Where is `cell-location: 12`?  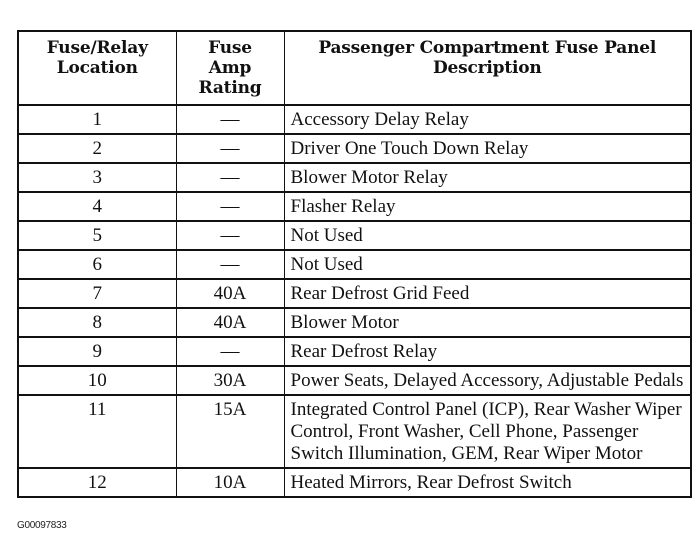
cell-location: 12 is located at coordinates (97, 482).